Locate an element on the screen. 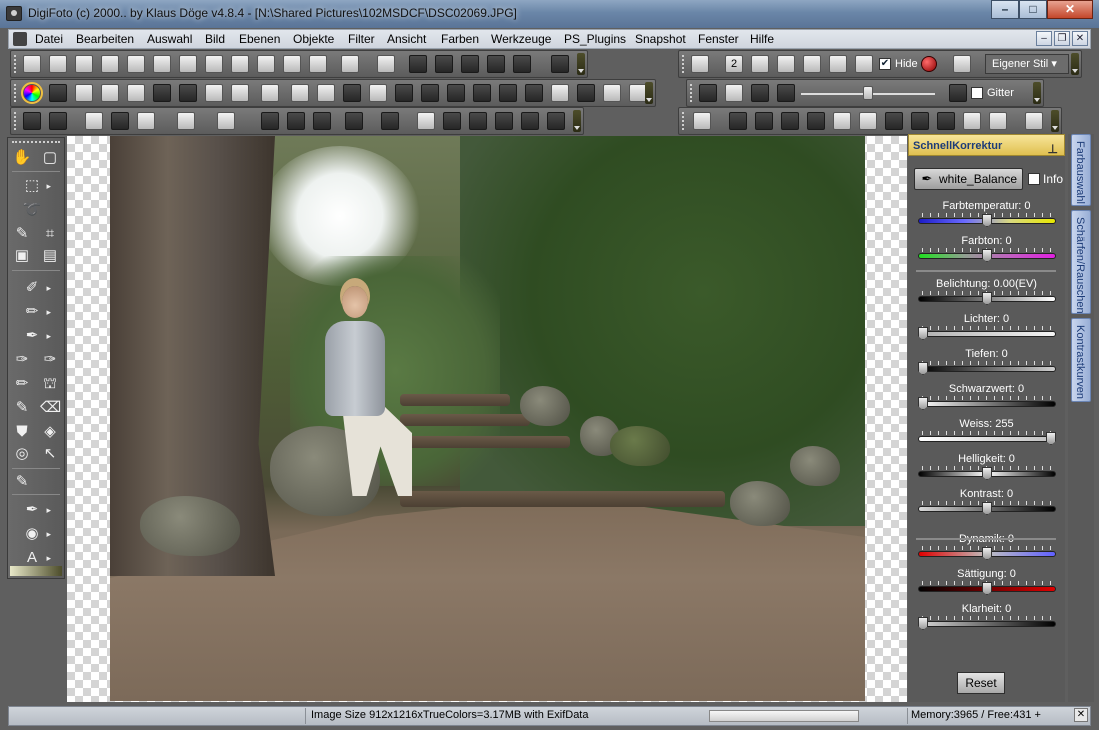 This screenshot has width=1099, height=730. paint-bucket-icon: ⛊ is located at coordinates (22, 432).